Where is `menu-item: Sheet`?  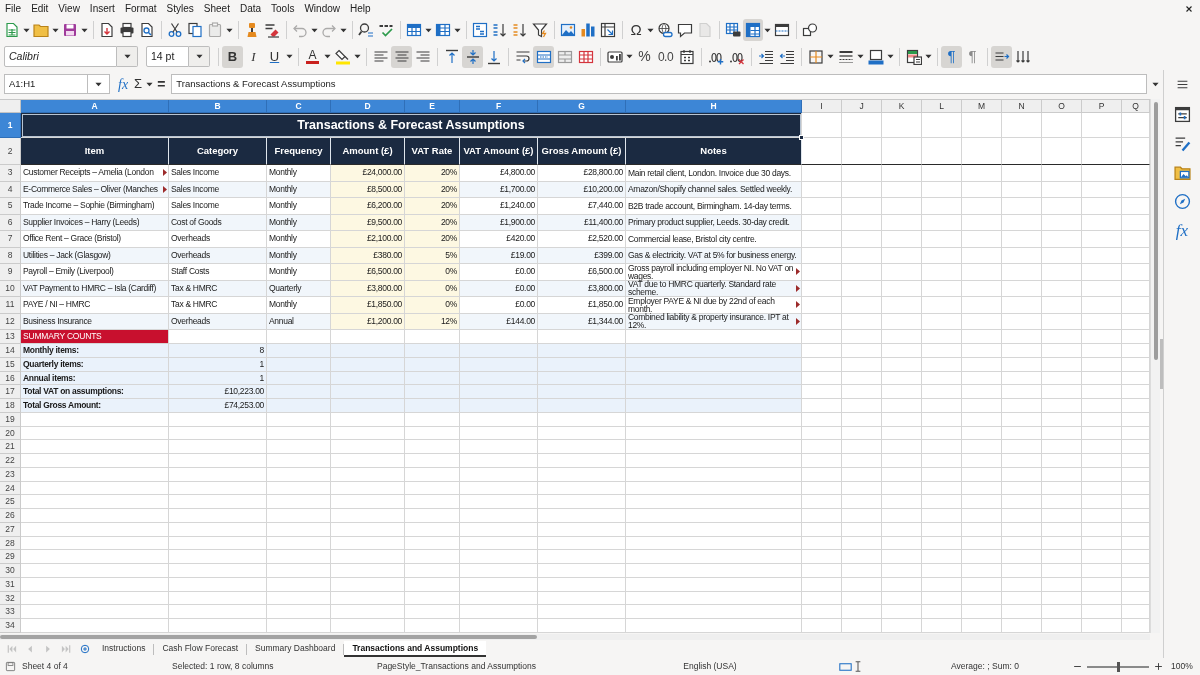
menu-item: Sheet is located at coordinates (216, 8).